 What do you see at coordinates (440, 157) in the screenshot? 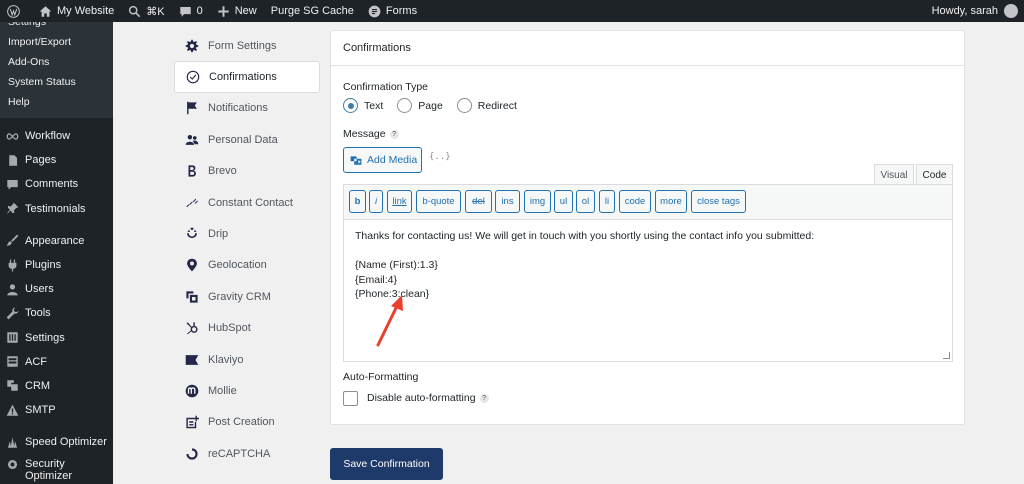
I see `merge-tag-icon: {..}` at bounding box center [440, 157].